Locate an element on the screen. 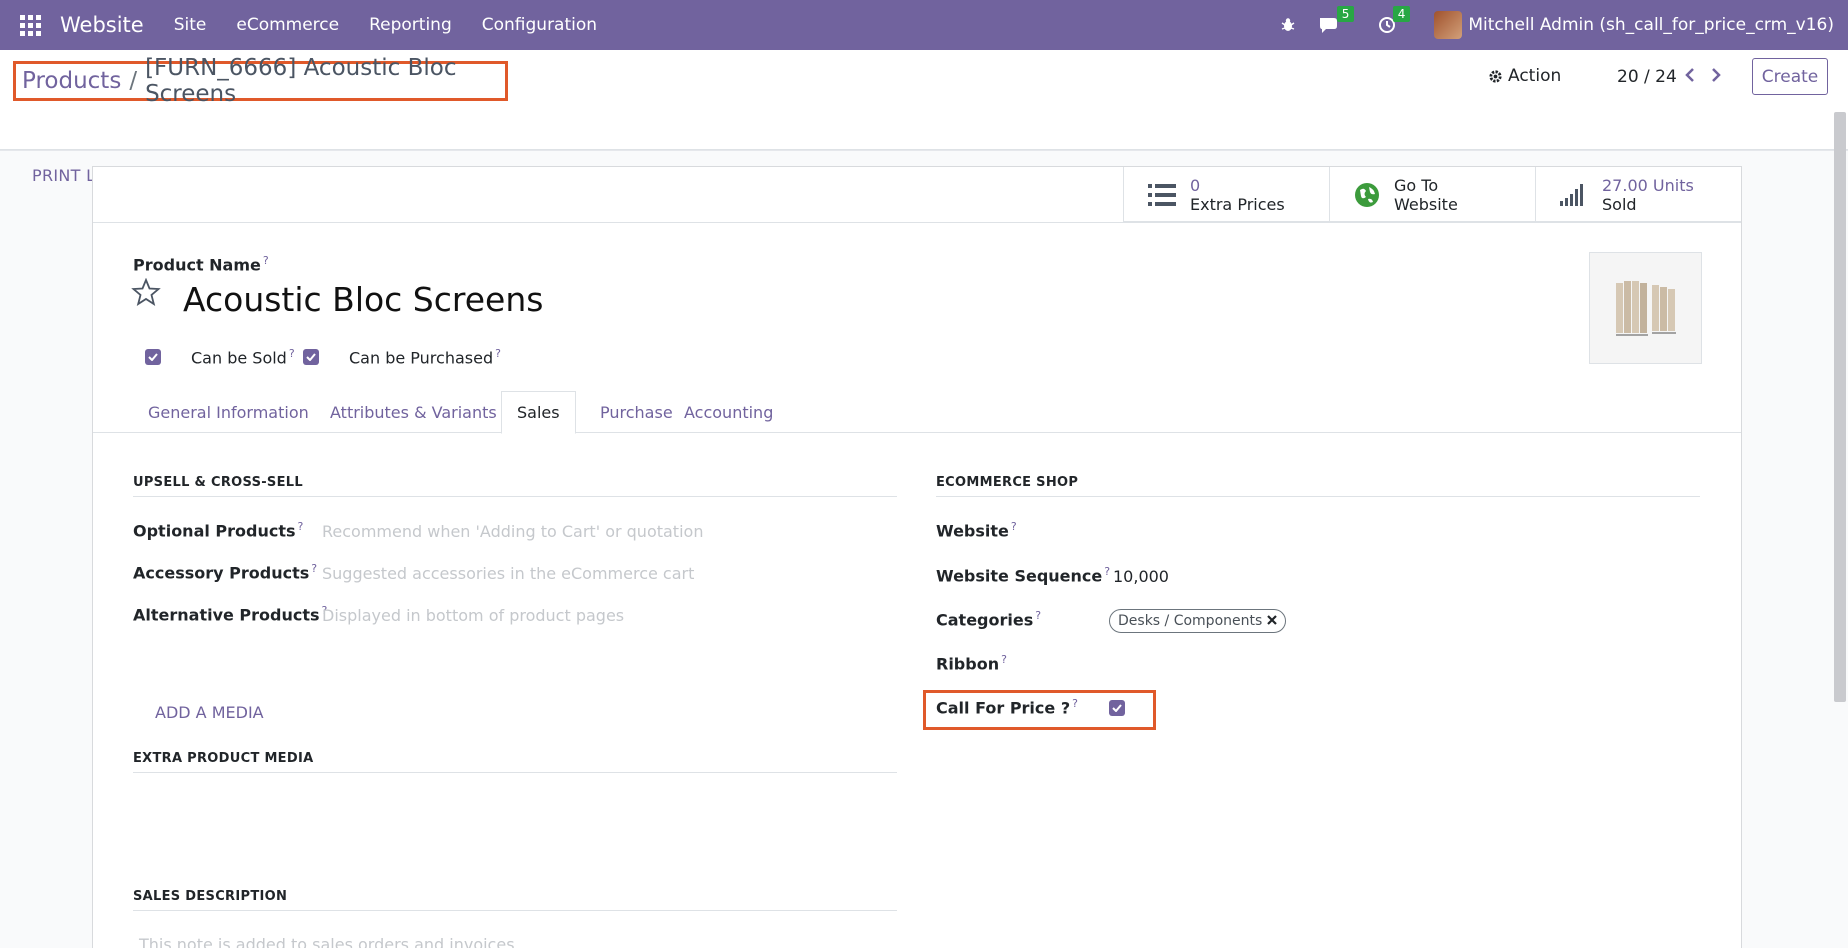 The image size is (1848, 948). list-icon is located at coordinates (1162, 194).